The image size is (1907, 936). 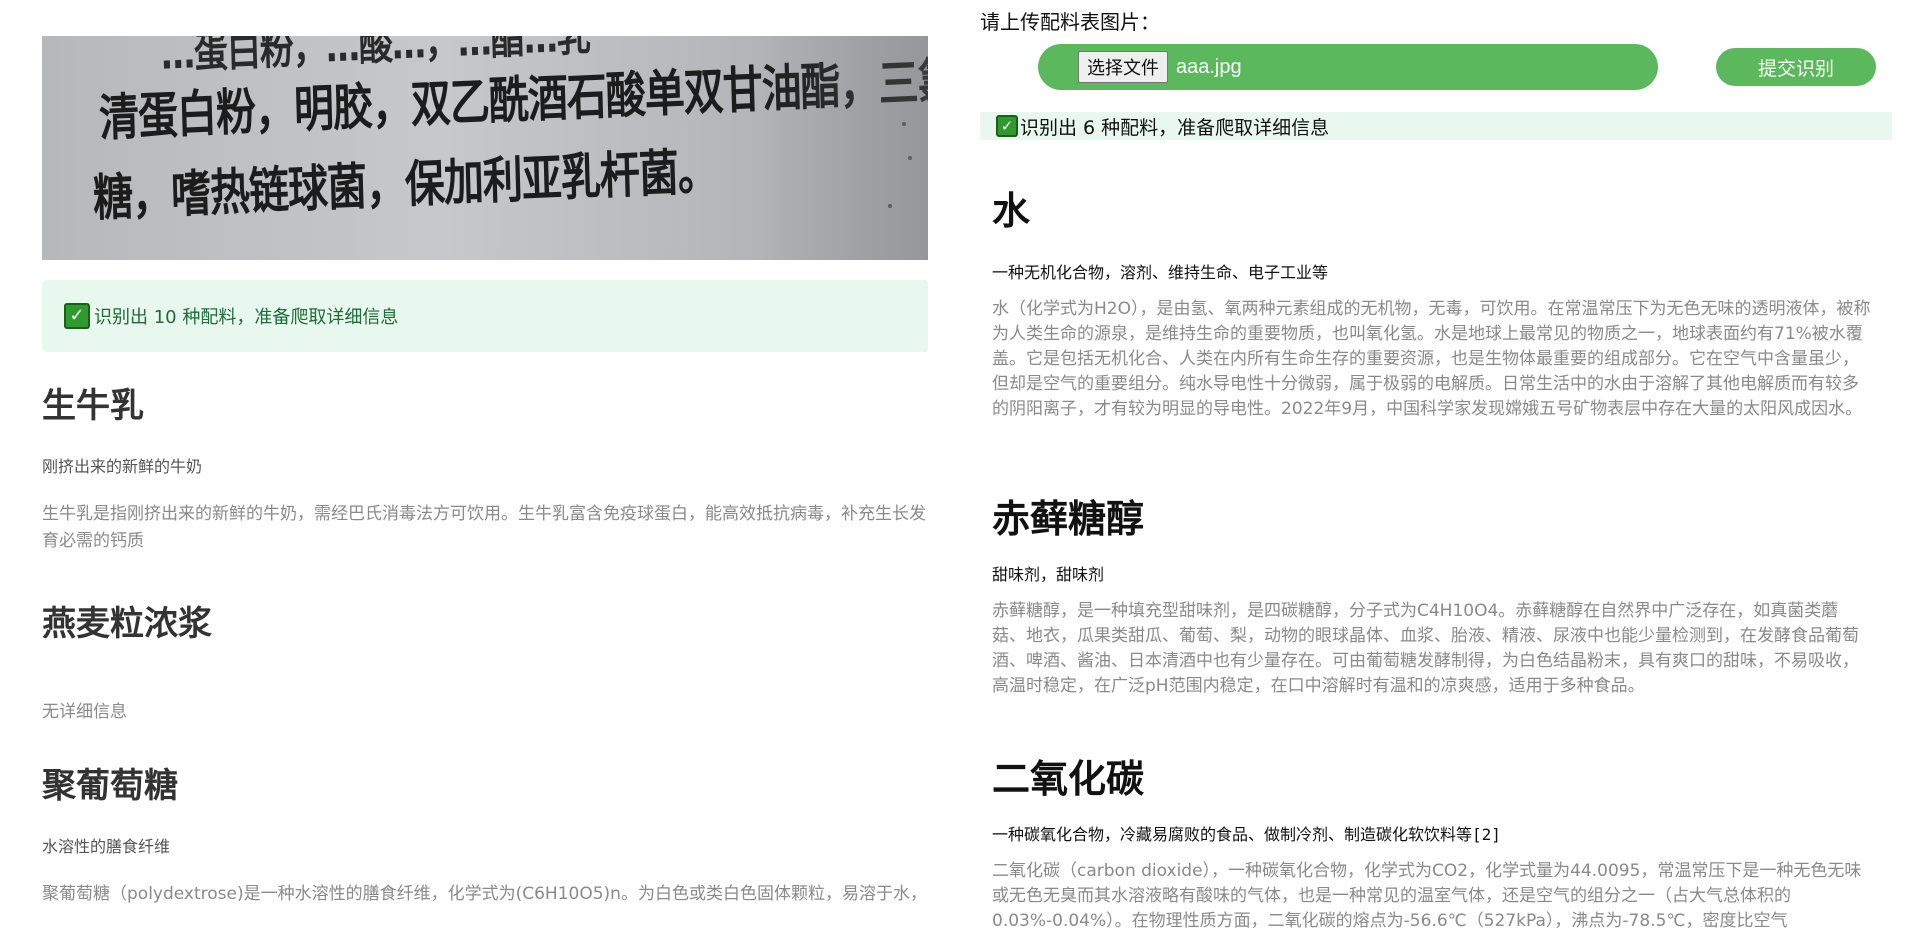 What do you see at coordinates (1209, 66) in the screenshot?
I see `selected-file-name: aaa.jpg` at bounding box center [1209, 66].